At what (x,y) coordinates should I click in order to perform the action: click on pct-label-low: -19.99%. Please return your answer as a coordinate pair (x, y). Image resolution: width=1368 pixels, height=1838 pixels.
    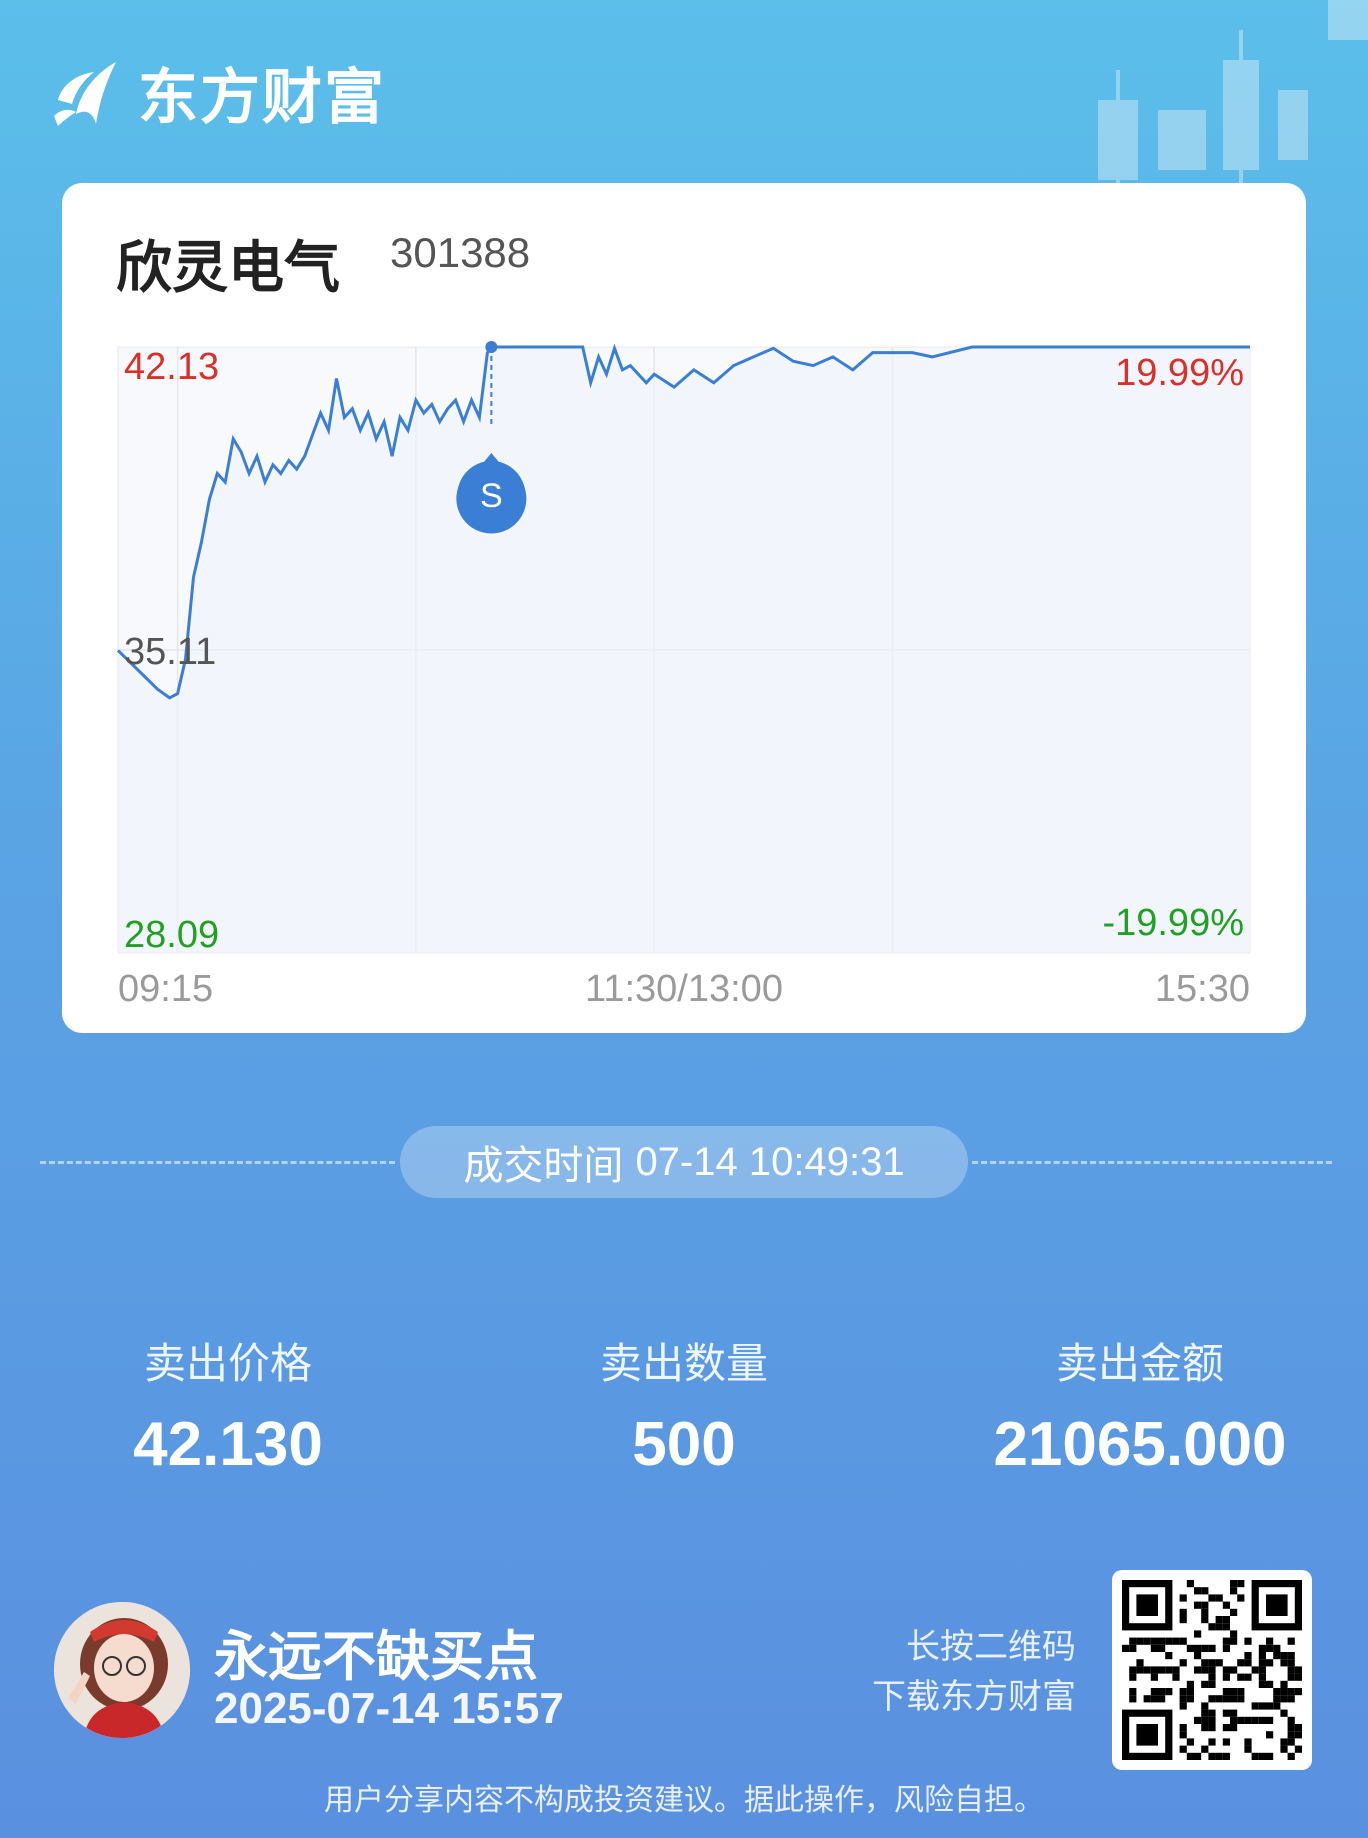
    Looking at the image, I should click on (1173, 923).